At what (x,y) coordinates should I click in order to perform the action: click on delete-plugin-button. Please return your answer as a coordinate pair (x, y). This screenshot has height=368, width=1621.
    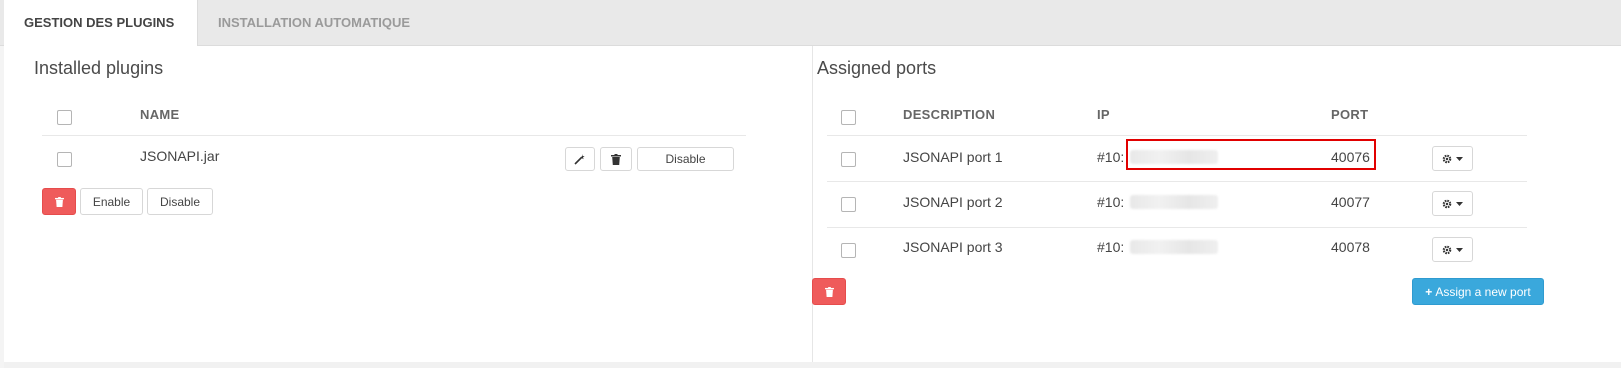
    Looking at the image, I should click on (616, 159).